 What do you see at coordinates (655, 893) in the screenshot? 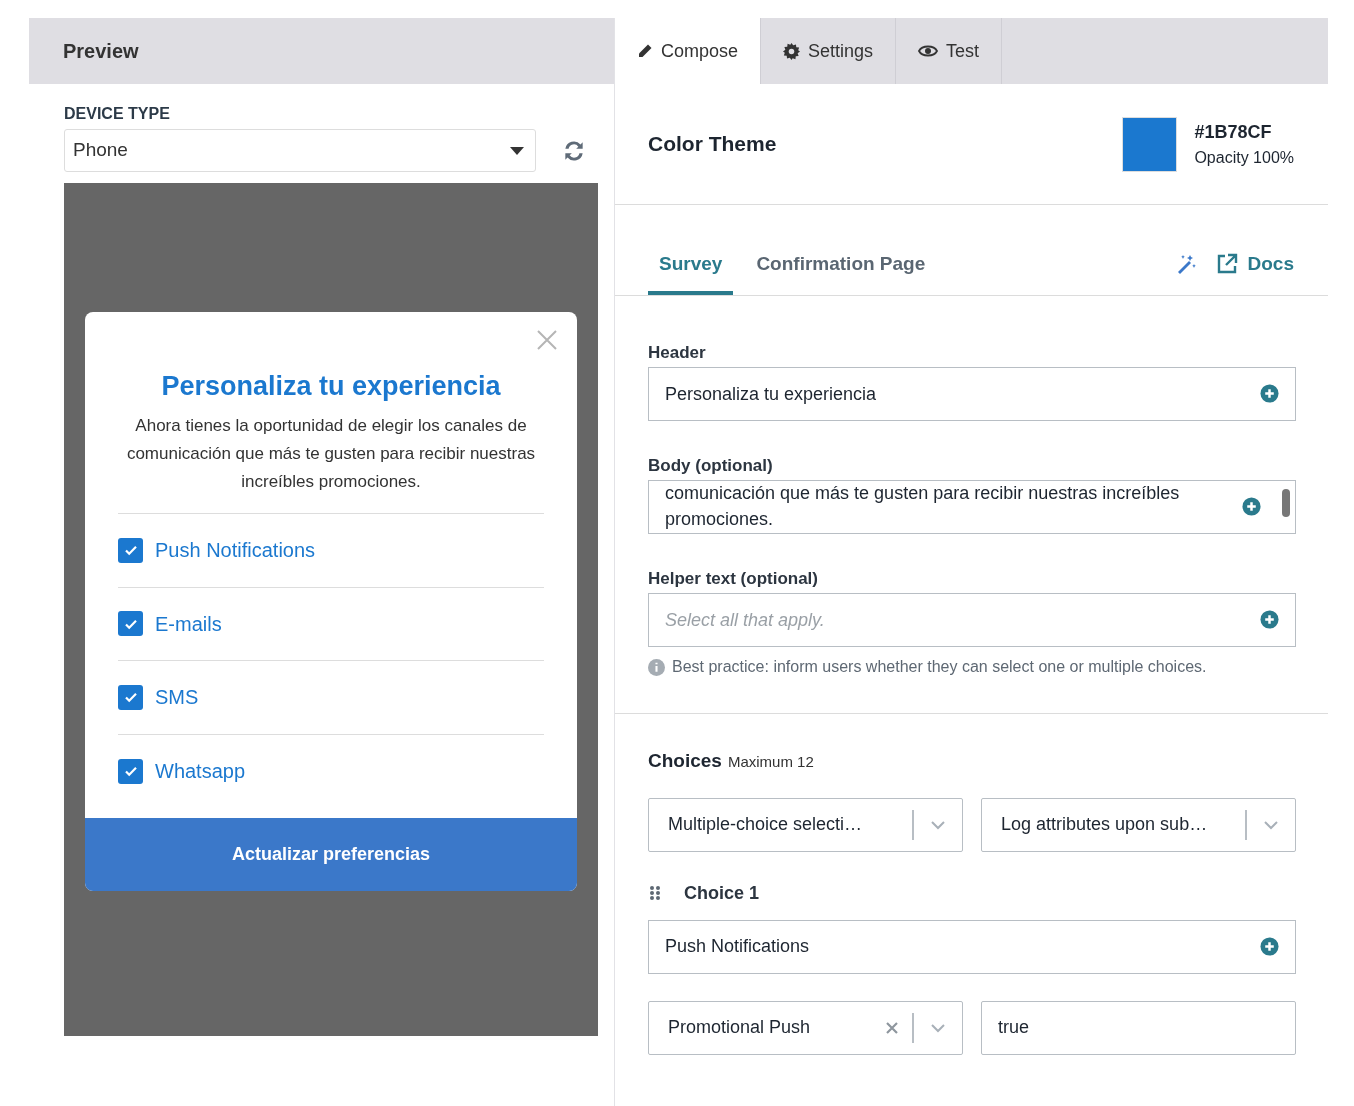
I see `drag-handle-icon` at bounding box center [655, 893].